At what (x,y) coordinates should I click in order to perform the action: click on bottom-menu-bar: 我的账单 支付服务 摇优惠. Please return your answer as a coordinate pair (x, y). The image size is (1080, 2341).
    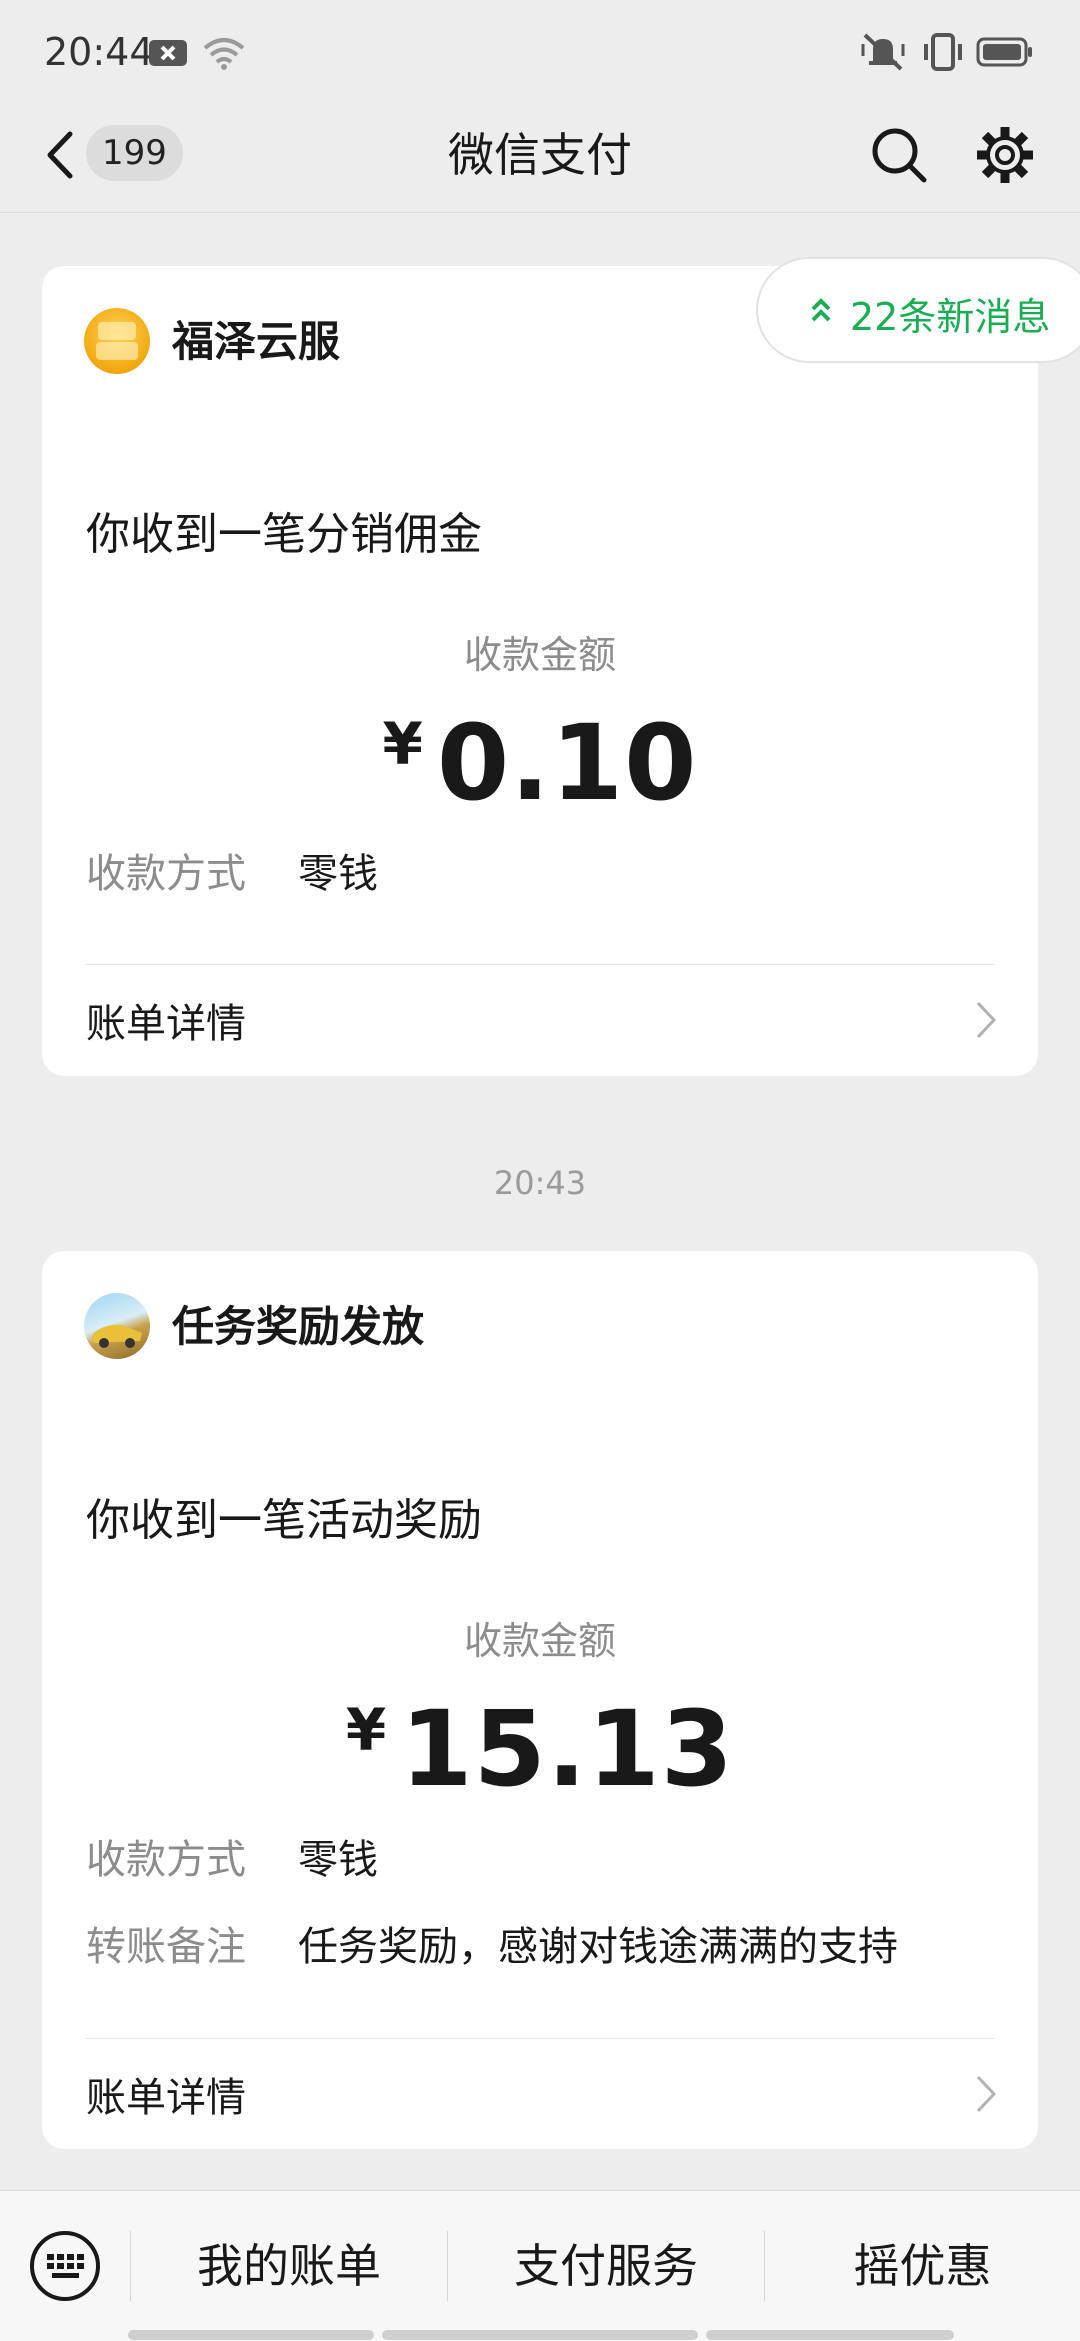
    Looking at the image, I should click on (540, 2265).